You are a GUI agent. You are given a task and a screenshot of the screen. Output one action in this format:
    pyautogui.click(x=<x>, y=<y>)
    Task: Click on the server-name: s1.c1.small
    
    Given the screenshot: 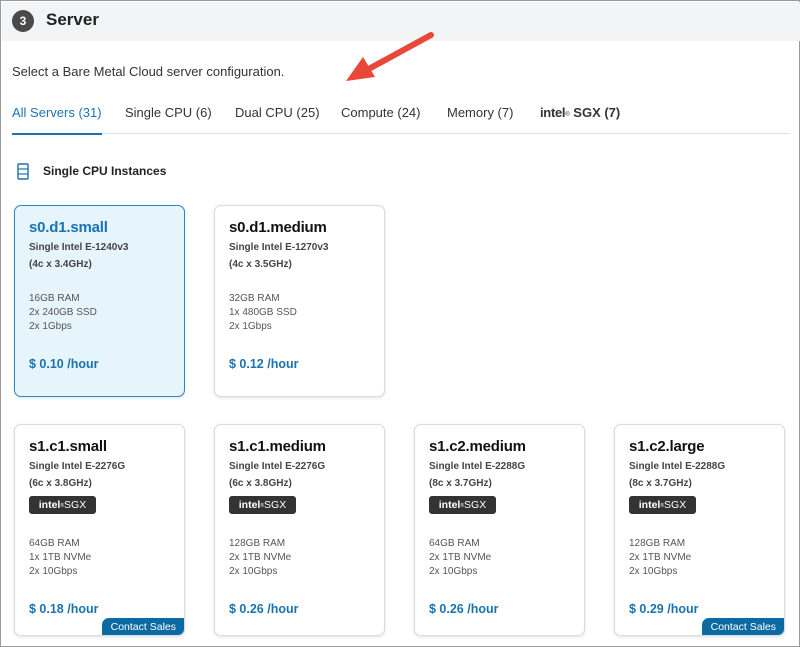 What is the action you would take?
    pyautogui.click(x=68, y=446)
    